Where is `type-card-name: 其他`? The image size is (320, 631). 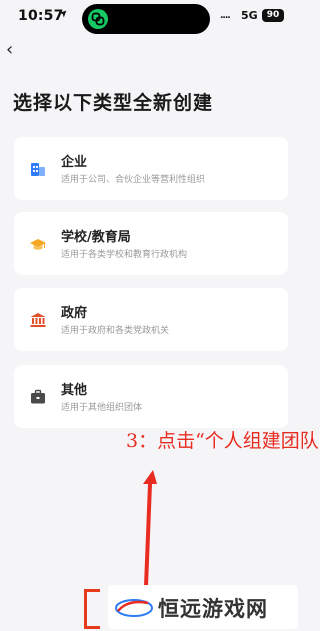 type-card-name: 其他 is located at coordinates (74, 390).